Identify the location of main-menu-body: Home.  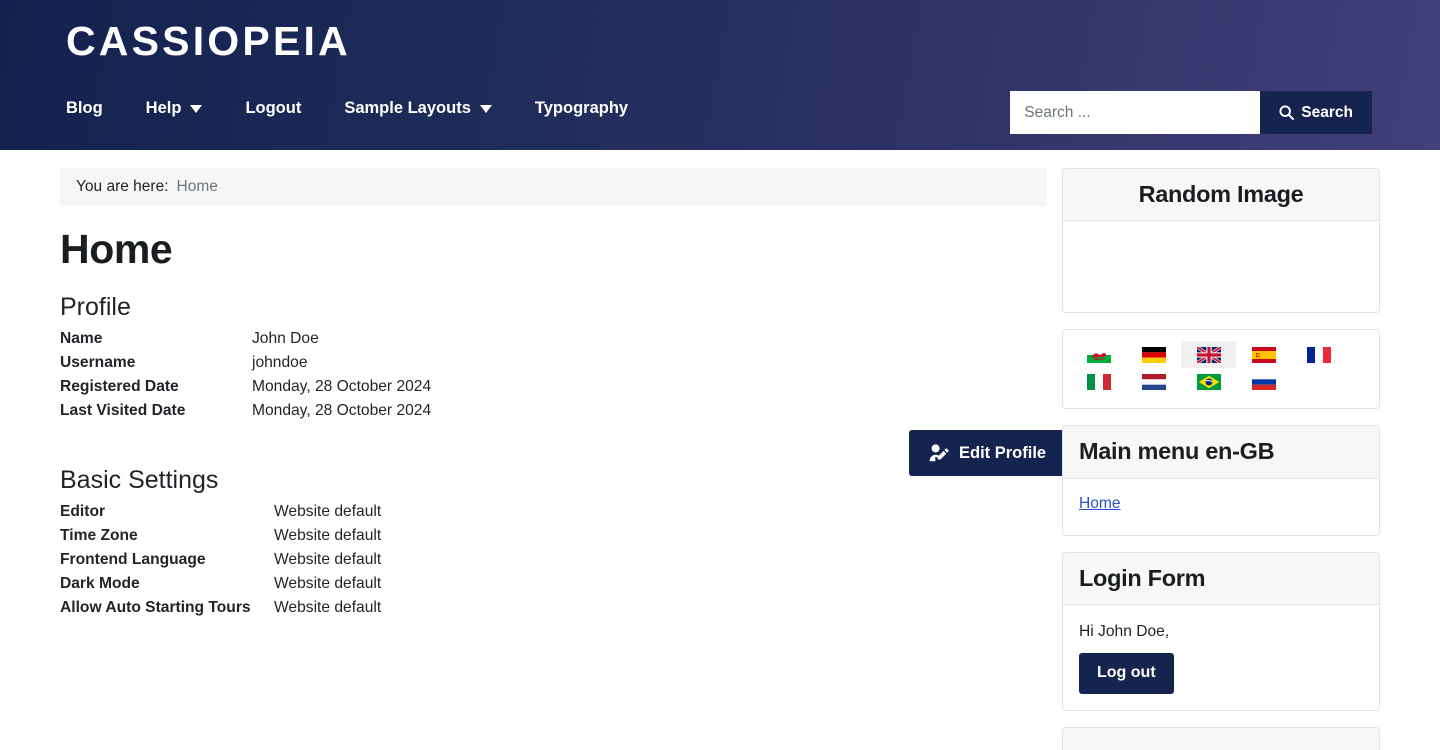
(1221, 507).